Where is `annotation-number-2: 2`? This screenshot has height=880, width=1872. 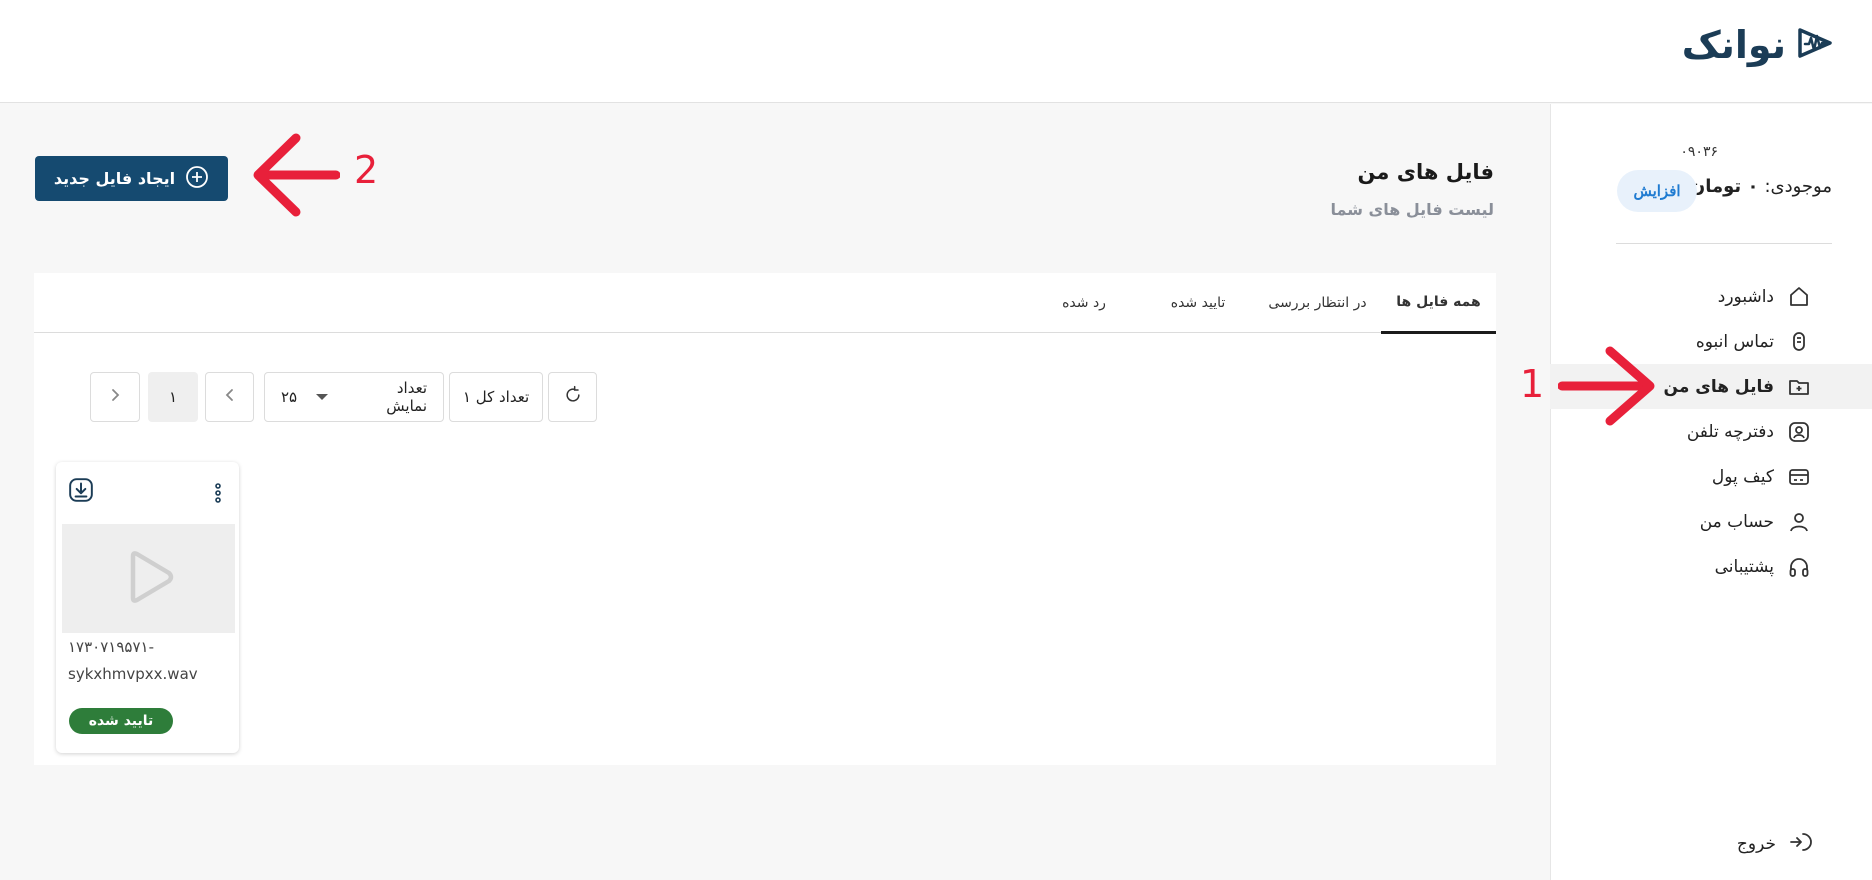
annotation-number-2: 2 is located at coordinates (366, 170).